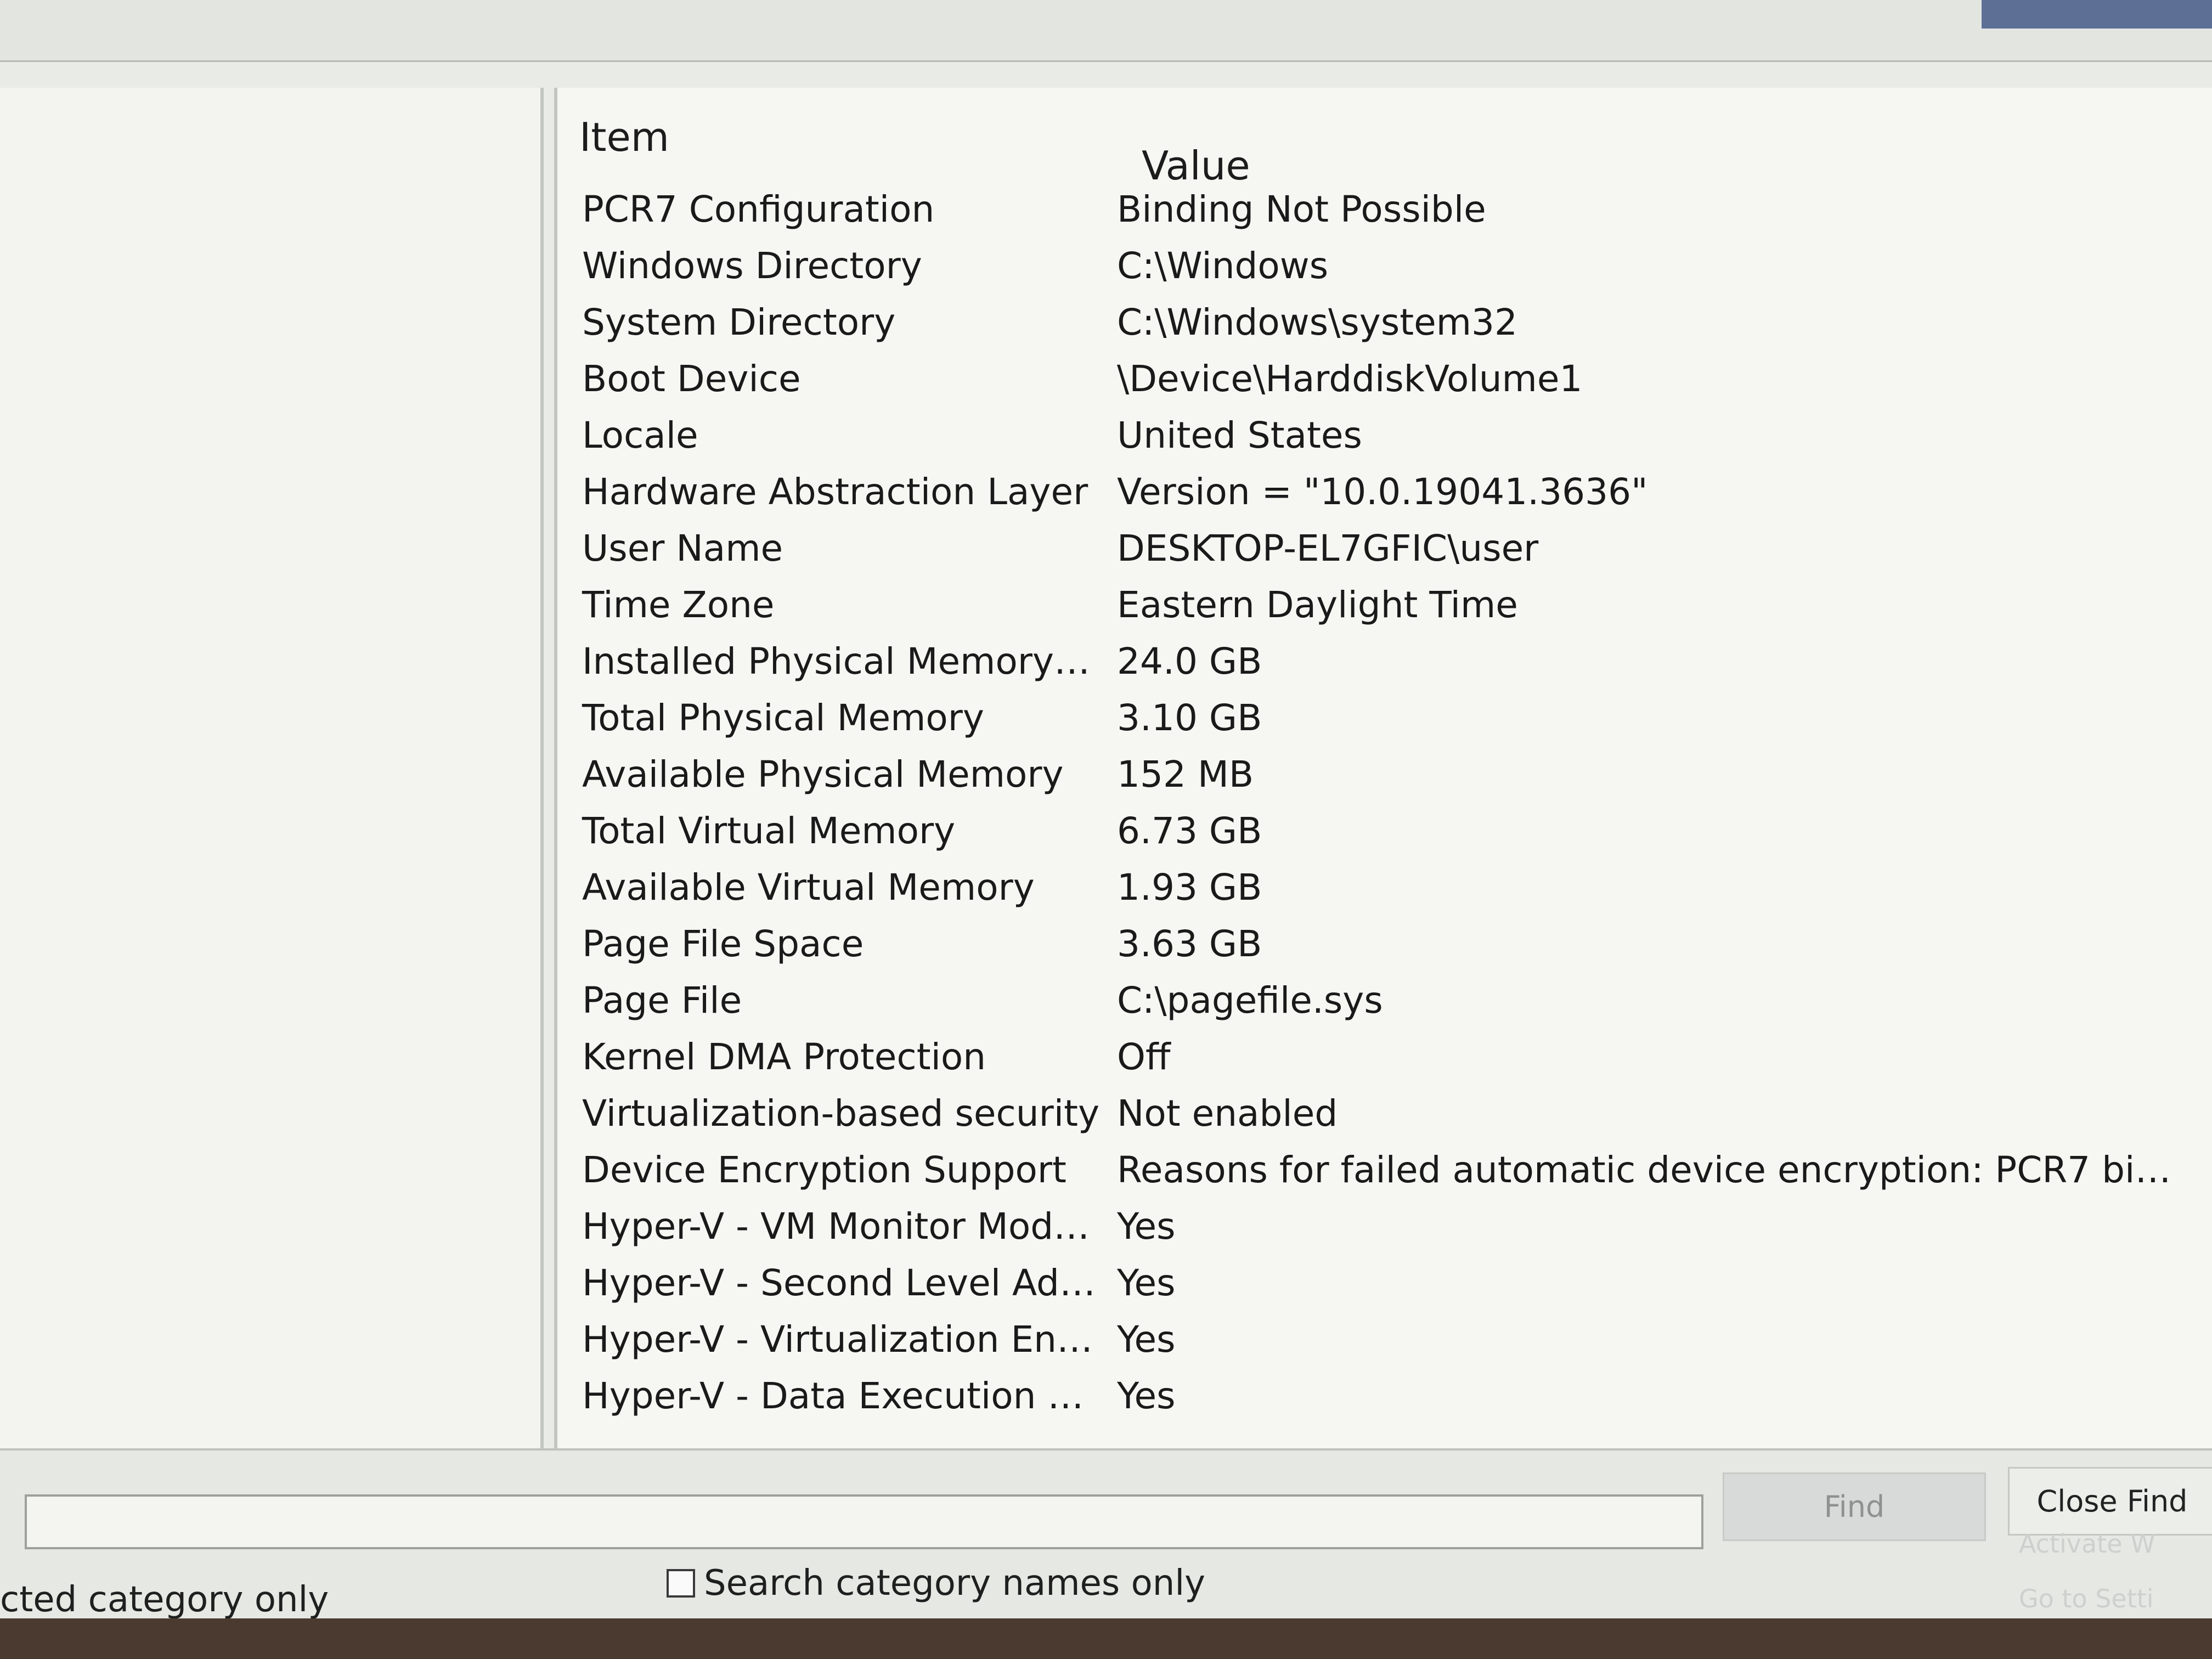 The image size is (2212, 1659). What do you see at coordinates (758, 209) in the screenshot?
I see `row-item: PCR7 Configuration` at bounding box center [758, 209].